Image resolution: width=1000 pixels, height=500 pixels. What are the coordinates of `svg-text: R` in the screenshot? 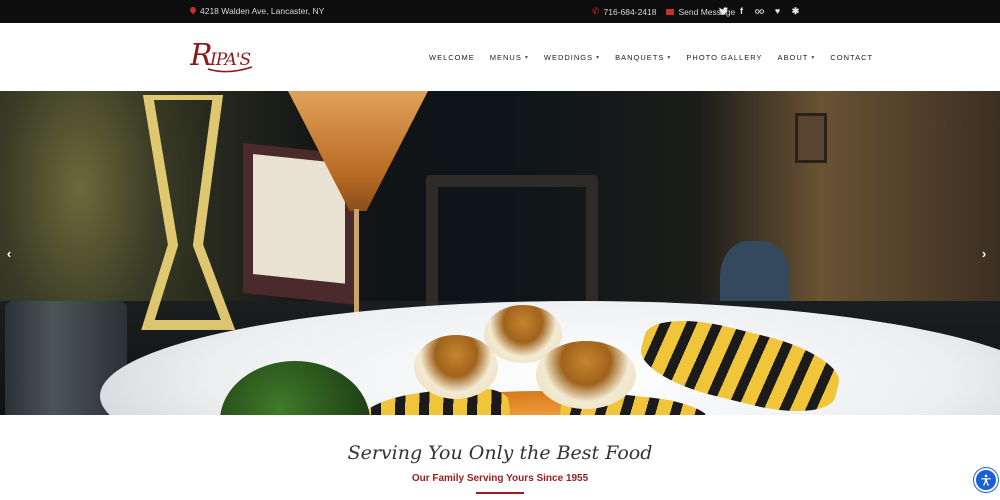 It's located at (201, 55).